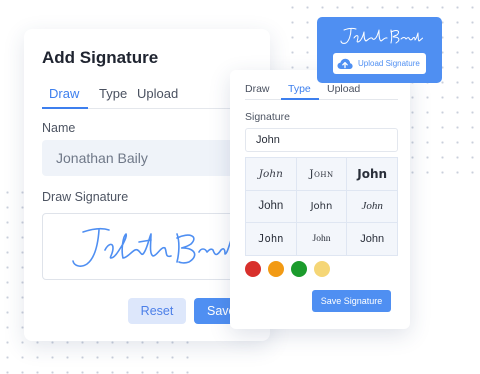 This screenshot has width=480, height=374. Describe the element at coordinates (351, 301) in the screenshot. I see `save-signature-button: Save Signature` at that location.